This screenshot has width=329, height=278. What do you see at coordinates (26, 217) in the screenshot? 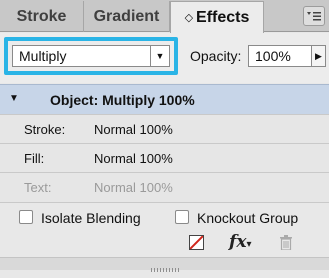
I see `isolate-blending-checkbox` at bounding box center [26, 217].